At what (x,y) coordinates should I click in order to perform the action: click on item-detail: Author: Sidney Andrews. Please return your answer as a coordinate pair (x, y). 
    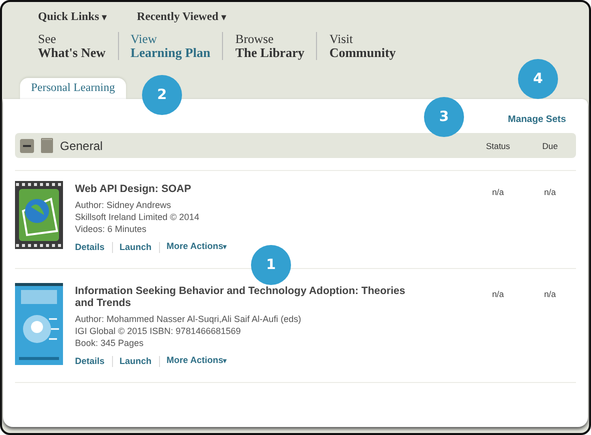
    Looking at the image, I should click on (123, 205).